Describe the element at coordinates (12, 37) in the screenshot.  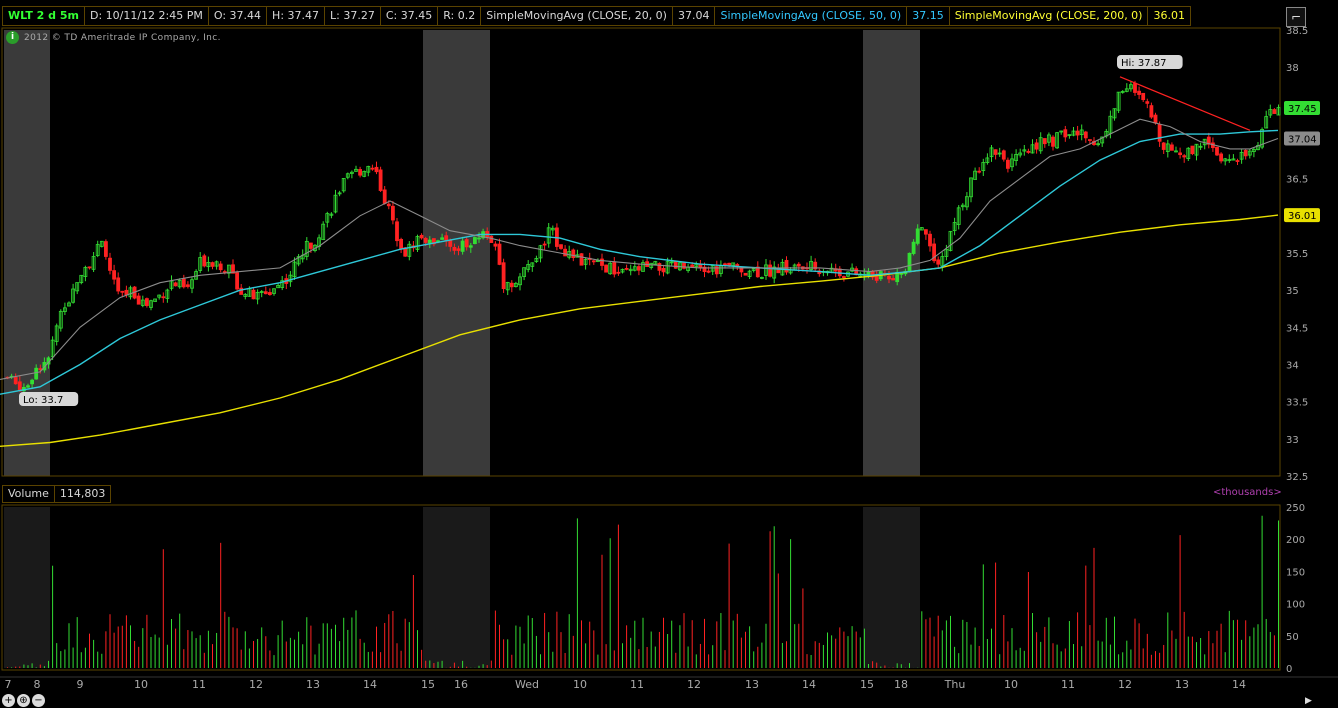
I see `green-info-icon: i` at that location.